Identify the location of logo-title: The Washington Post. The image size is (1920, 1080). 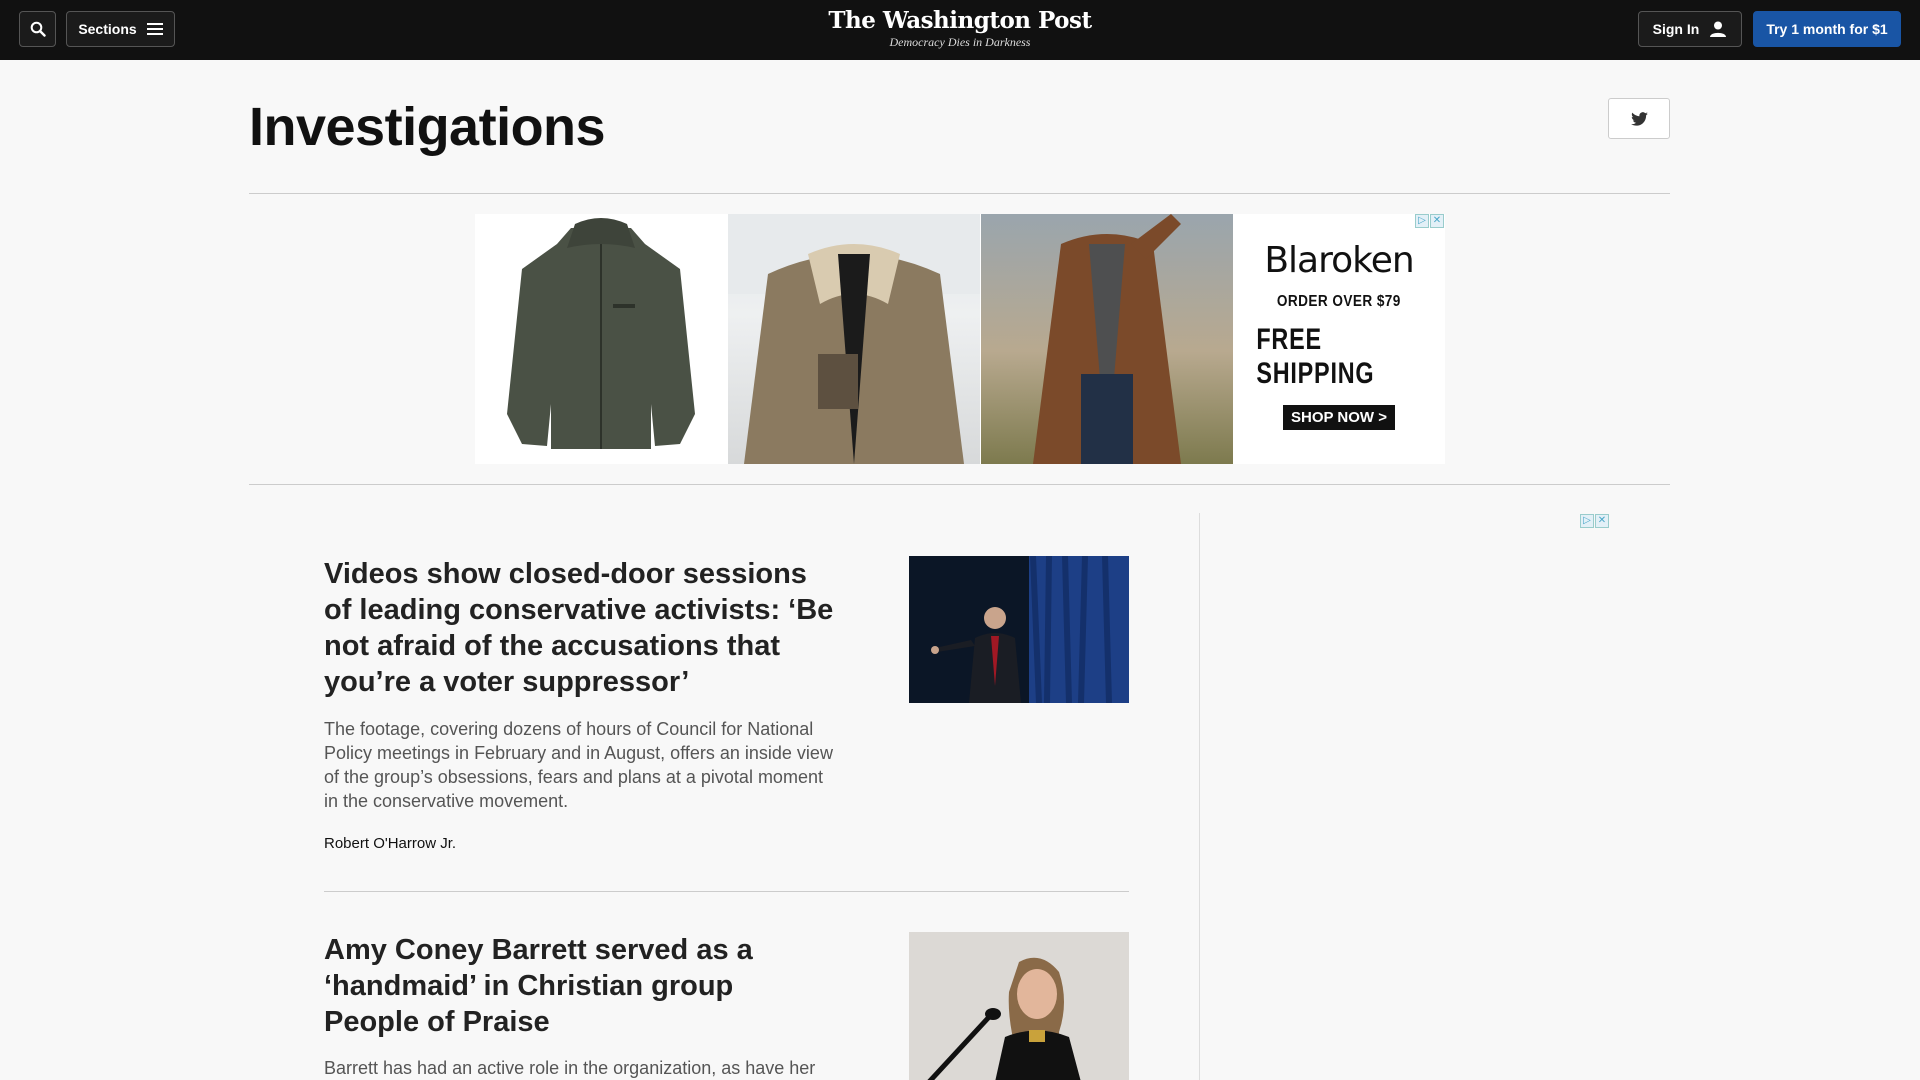
(960, 20).